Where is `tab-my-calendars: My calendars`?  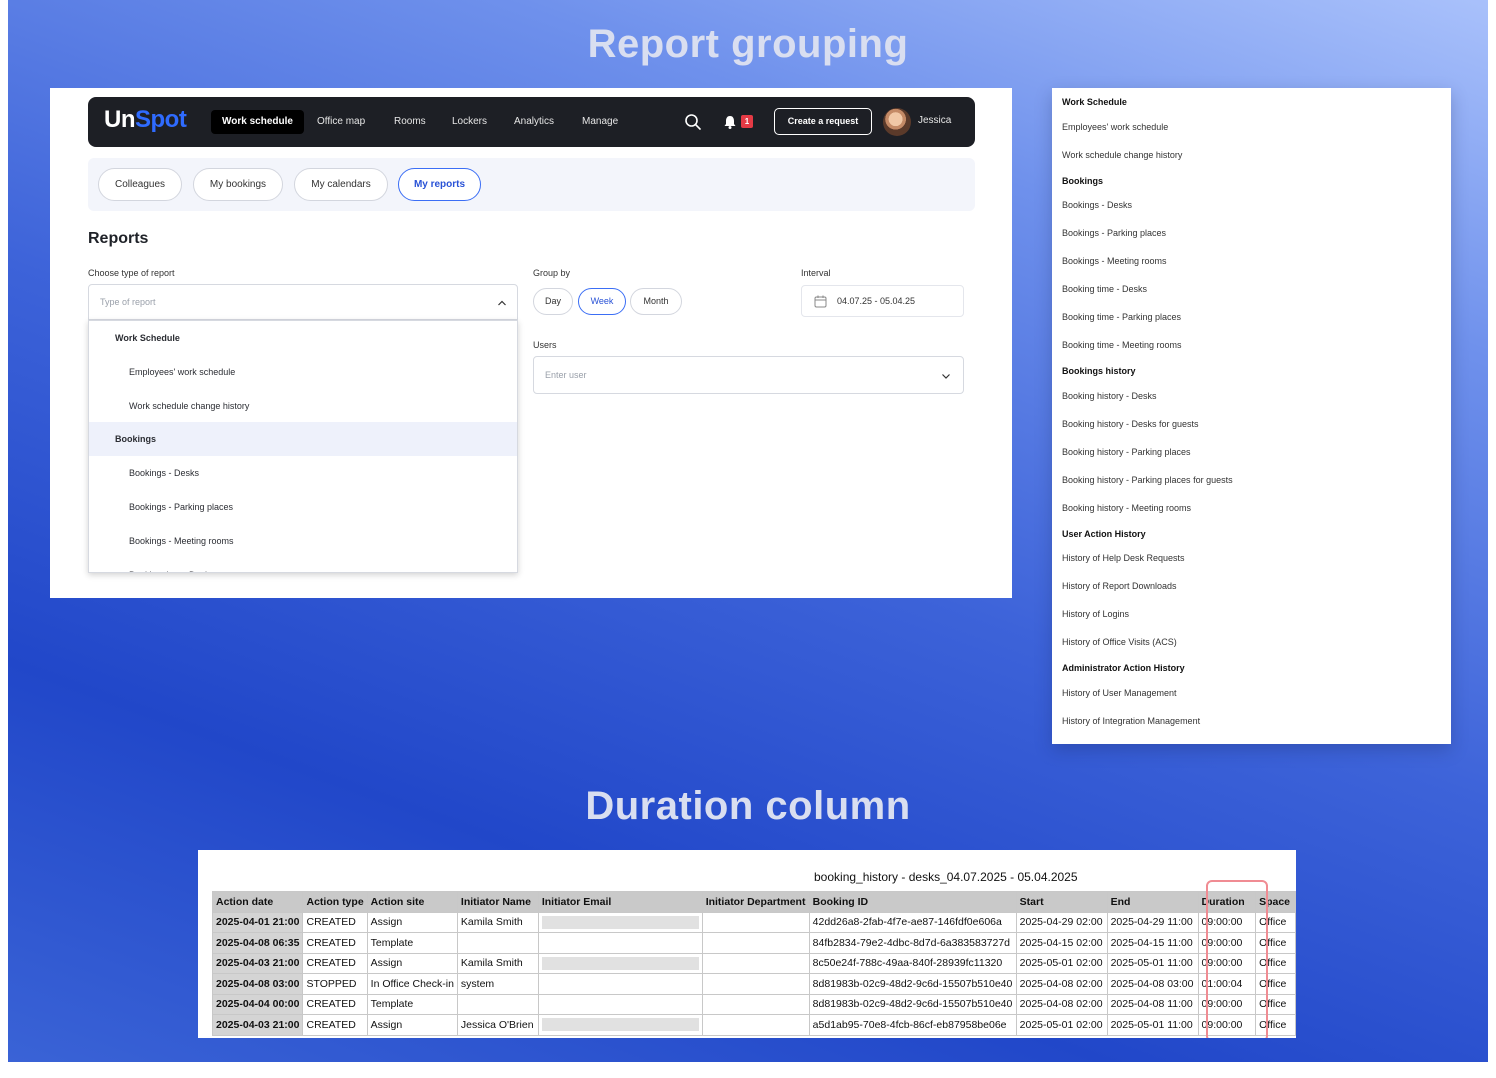
tab-my-calendars: My calendars is located at coordinates (341, 184).